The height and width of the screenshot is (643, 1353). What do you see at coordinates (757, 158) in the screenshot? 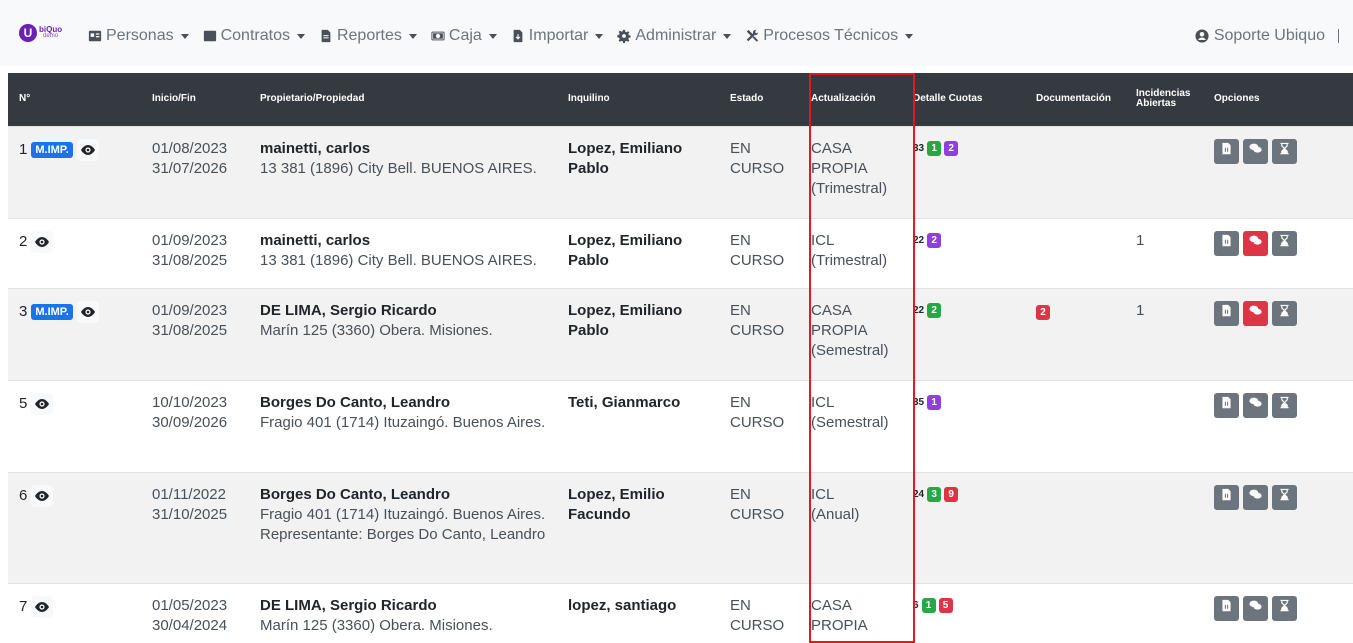
I see `status-text: EN CURSO` at bounding box center [757, 158].